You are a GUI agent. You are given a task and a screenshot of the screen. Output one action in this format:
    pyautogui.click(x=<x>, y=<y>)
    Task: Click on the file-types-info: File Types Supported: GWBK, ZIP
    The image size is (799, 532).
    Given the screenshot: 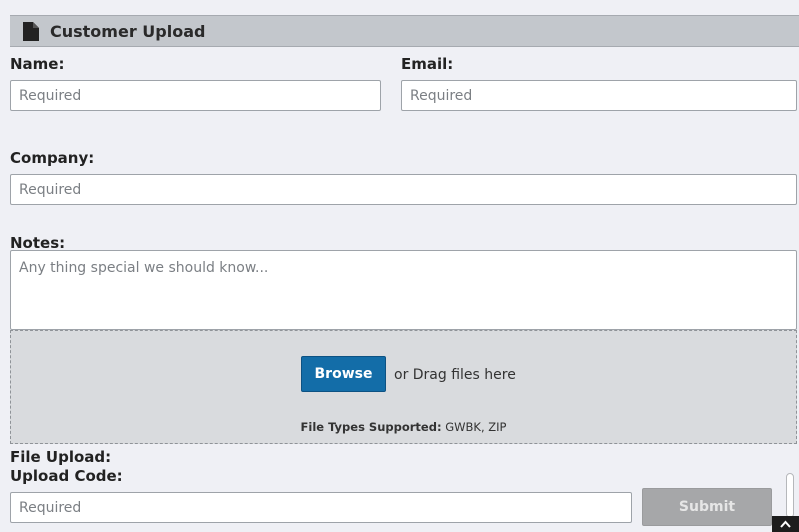 What is the action you would take?
    pyautogui.click(x=403, y=427)
    